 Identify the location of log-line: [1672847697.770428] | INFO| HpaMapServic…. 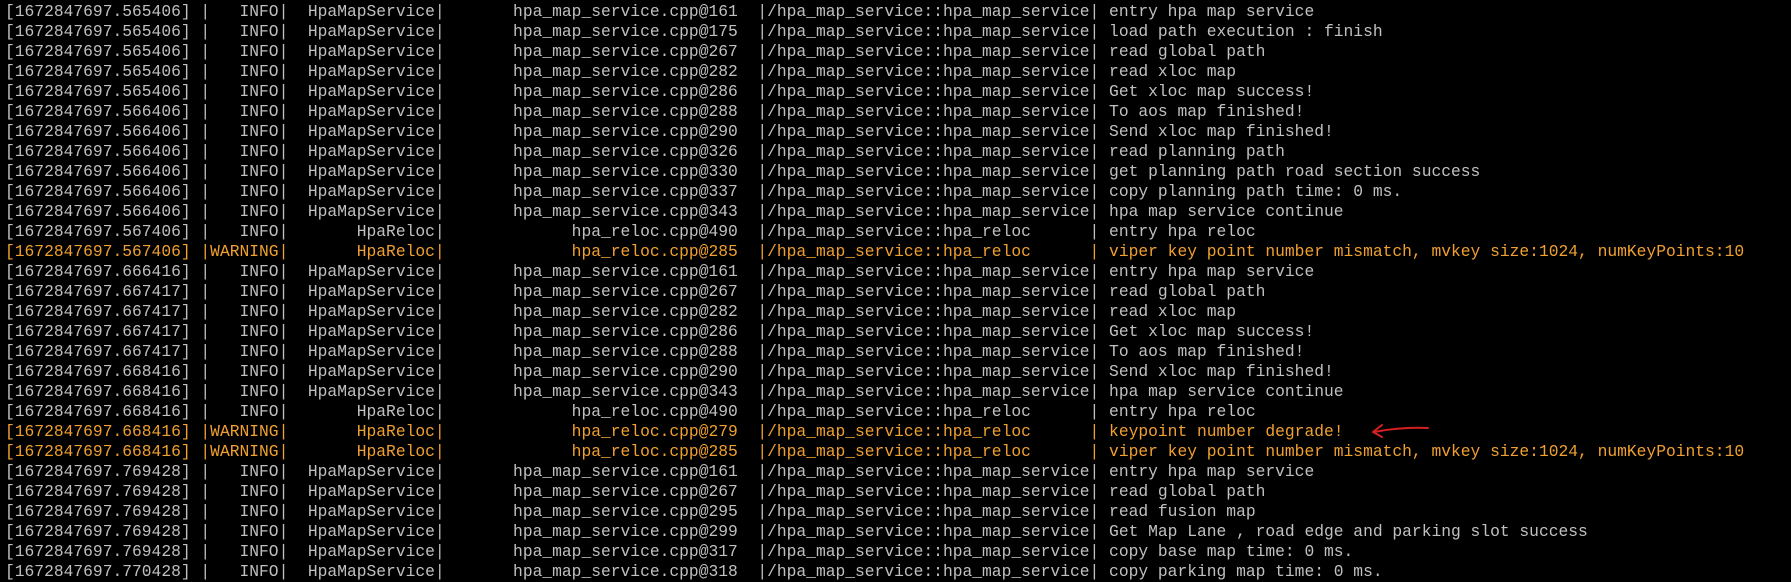
(694, 571).